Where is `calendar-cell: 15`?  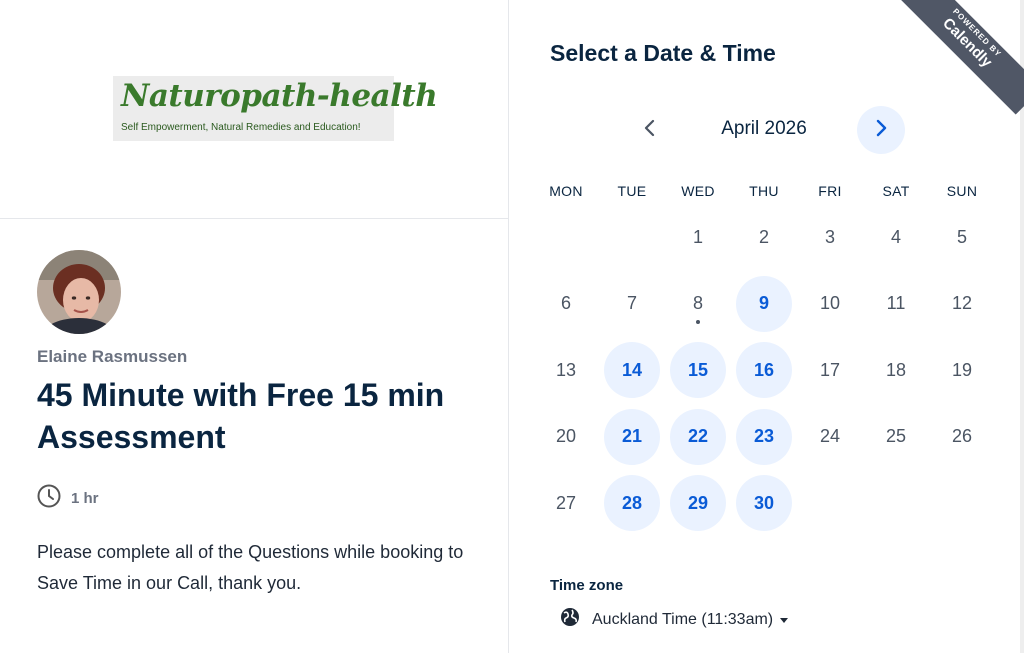 calendar-cell: 15 is located at coordinates (698, 370).